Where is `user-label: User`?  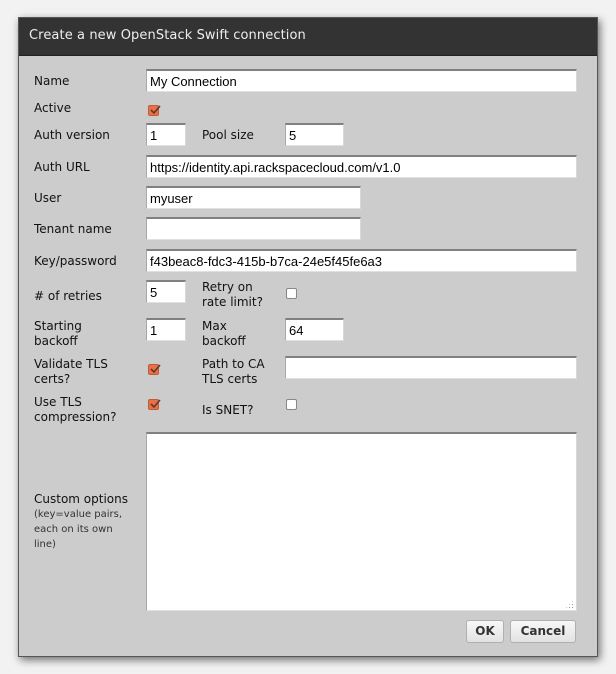
user-label: User is located at coordinates (48, 198).